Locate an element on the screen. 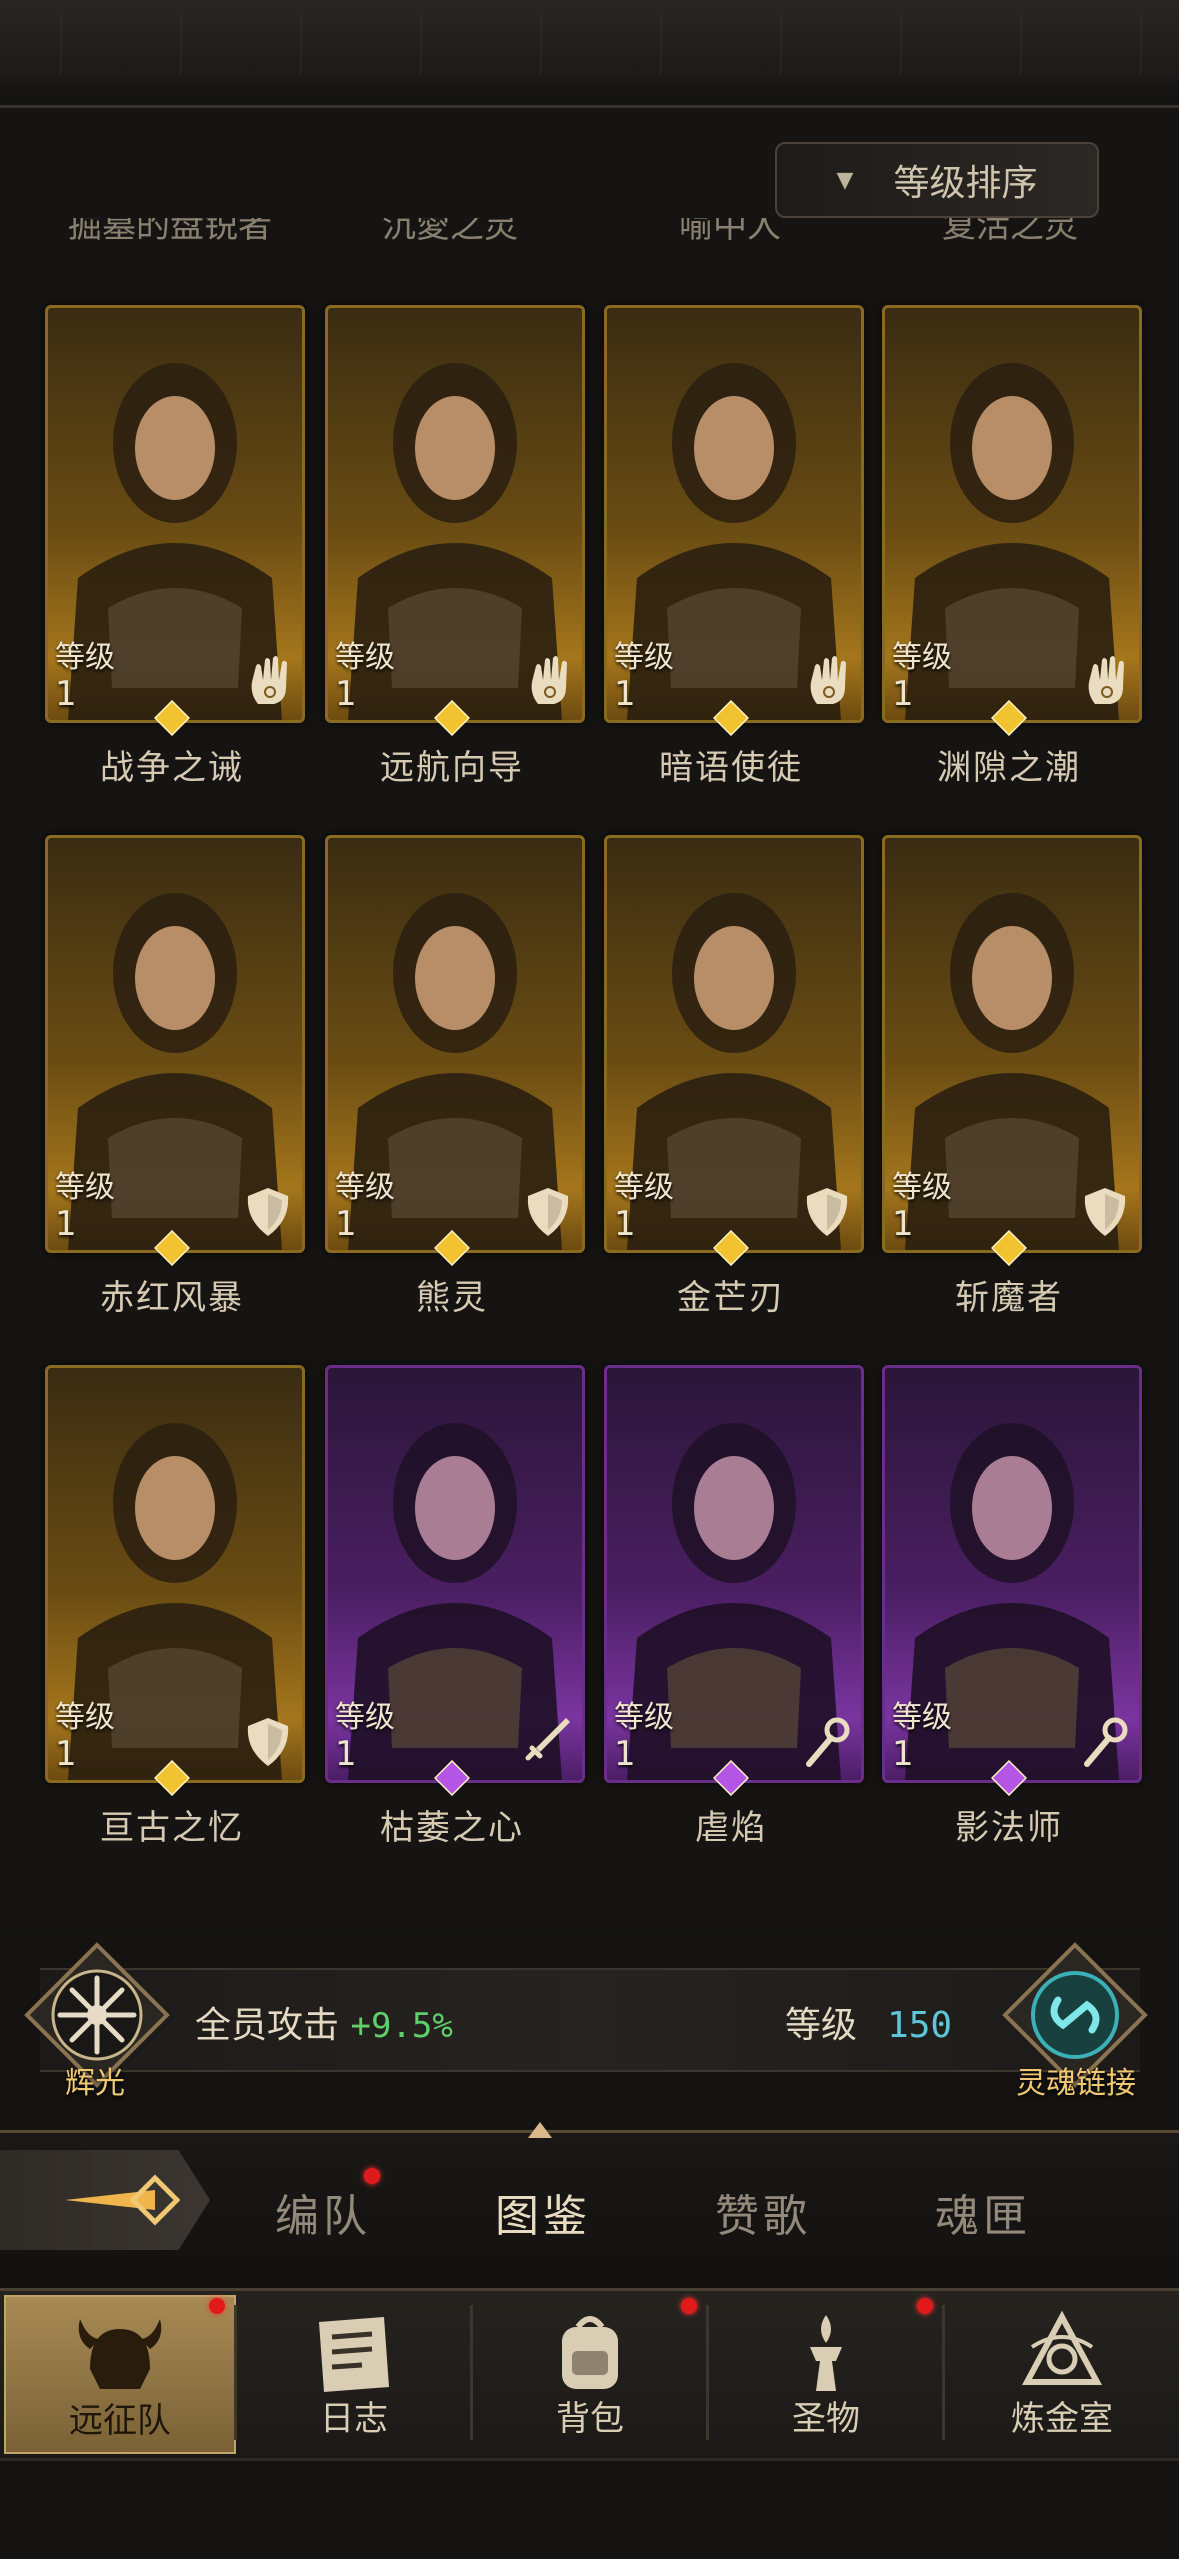  backpack-icon is located at coordinates (590, 2352).